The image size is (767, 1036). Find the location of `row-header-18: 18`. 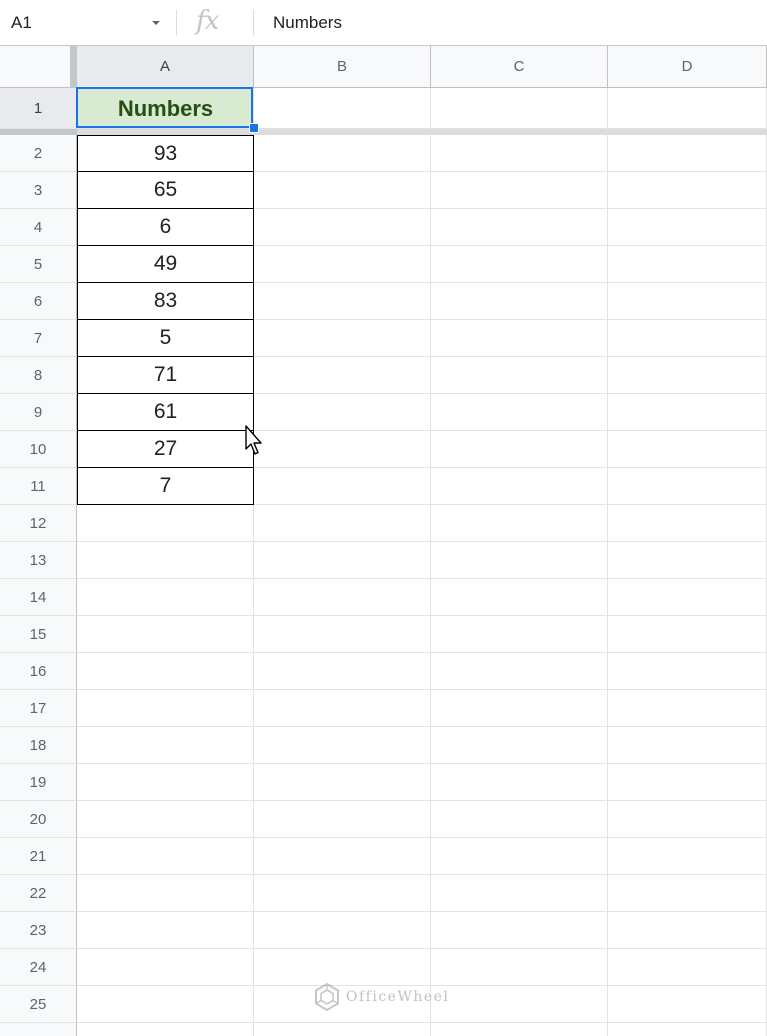

row-header-18: 18 is located at coordinates (38, 745).